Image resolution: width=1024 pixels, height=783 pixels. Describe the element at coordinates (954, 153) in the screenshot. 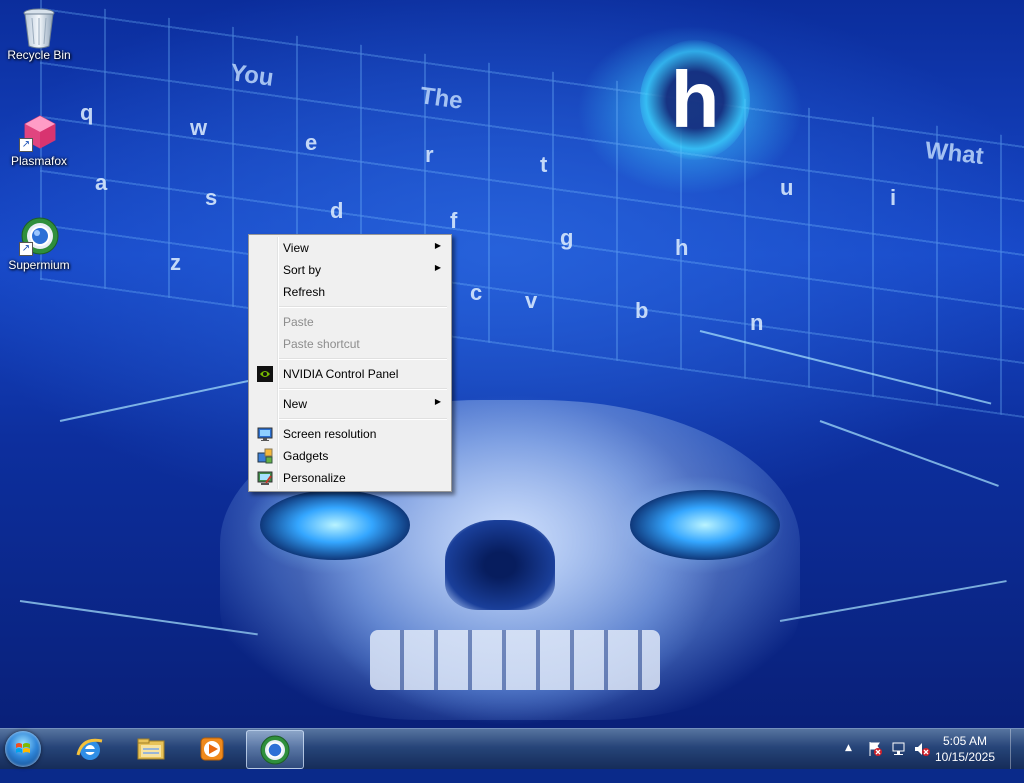

I see `wallpaper-word: What` at that location.